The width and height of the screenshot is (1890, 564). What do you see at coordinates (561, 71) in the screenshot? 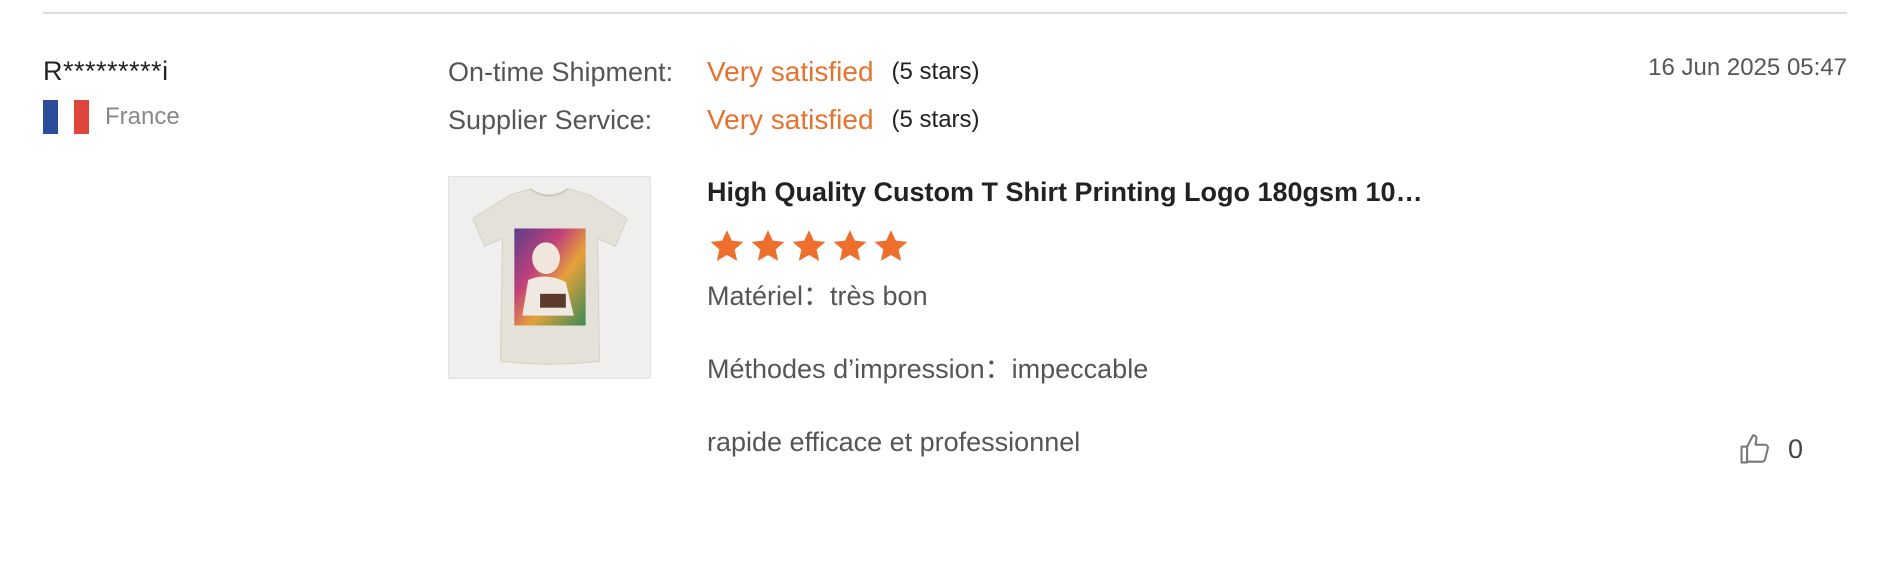
I see `rating-label: On-time Shipment:` at bounding box center [561, 71].